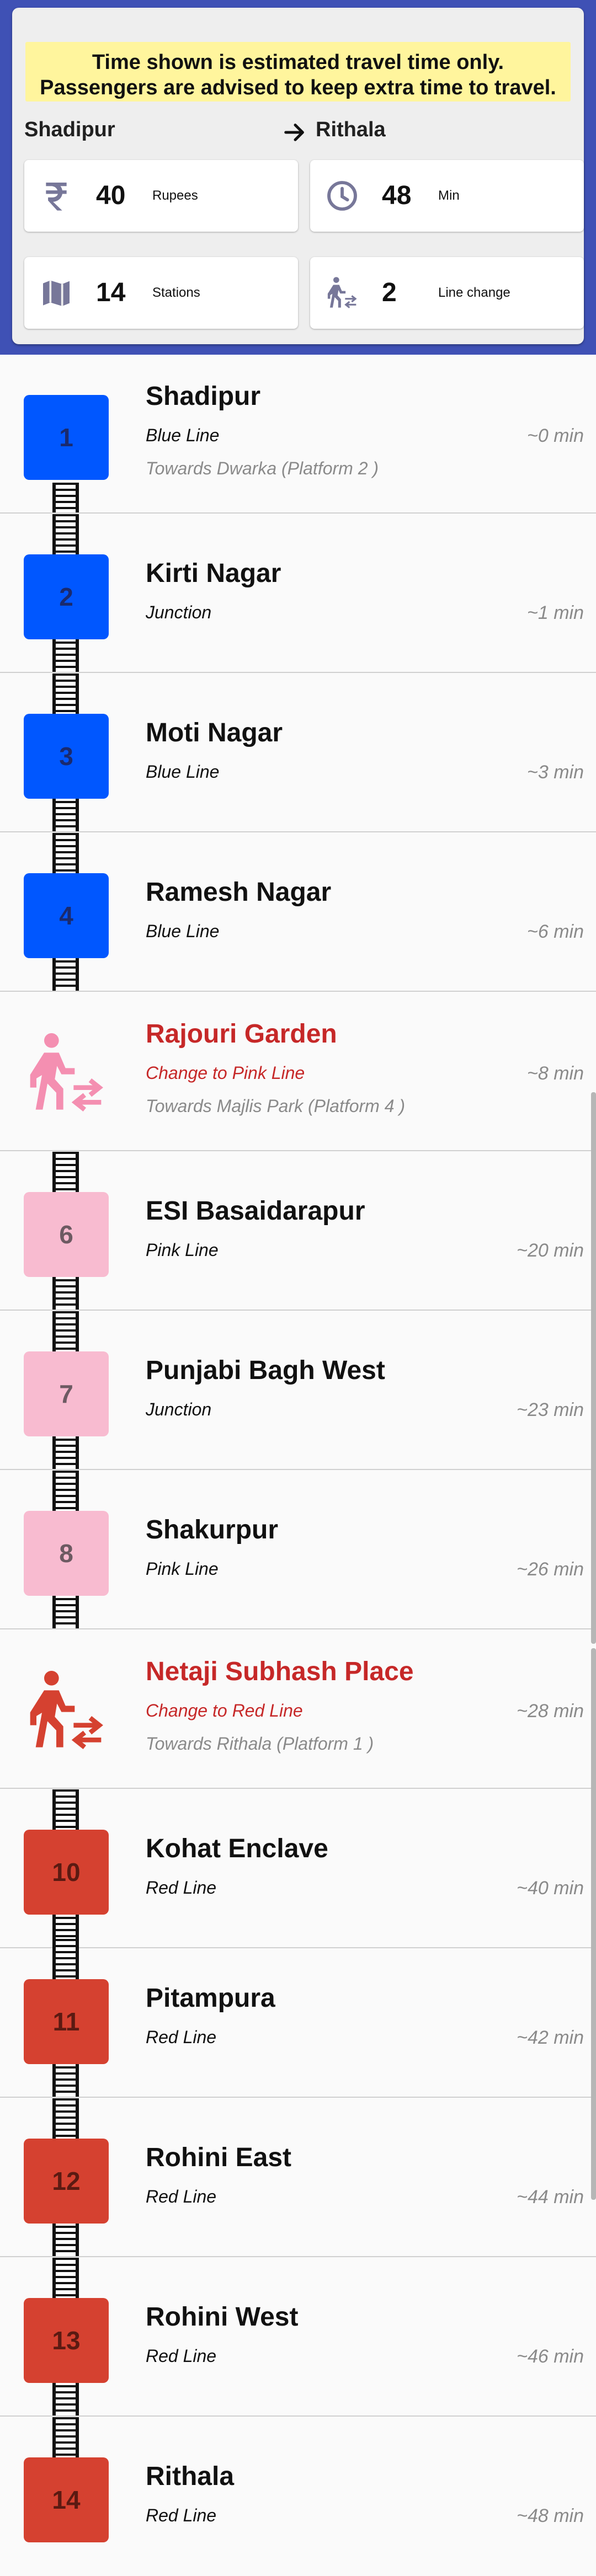  I want to click on arrival-time: ~42 min, so click(550, 2037).